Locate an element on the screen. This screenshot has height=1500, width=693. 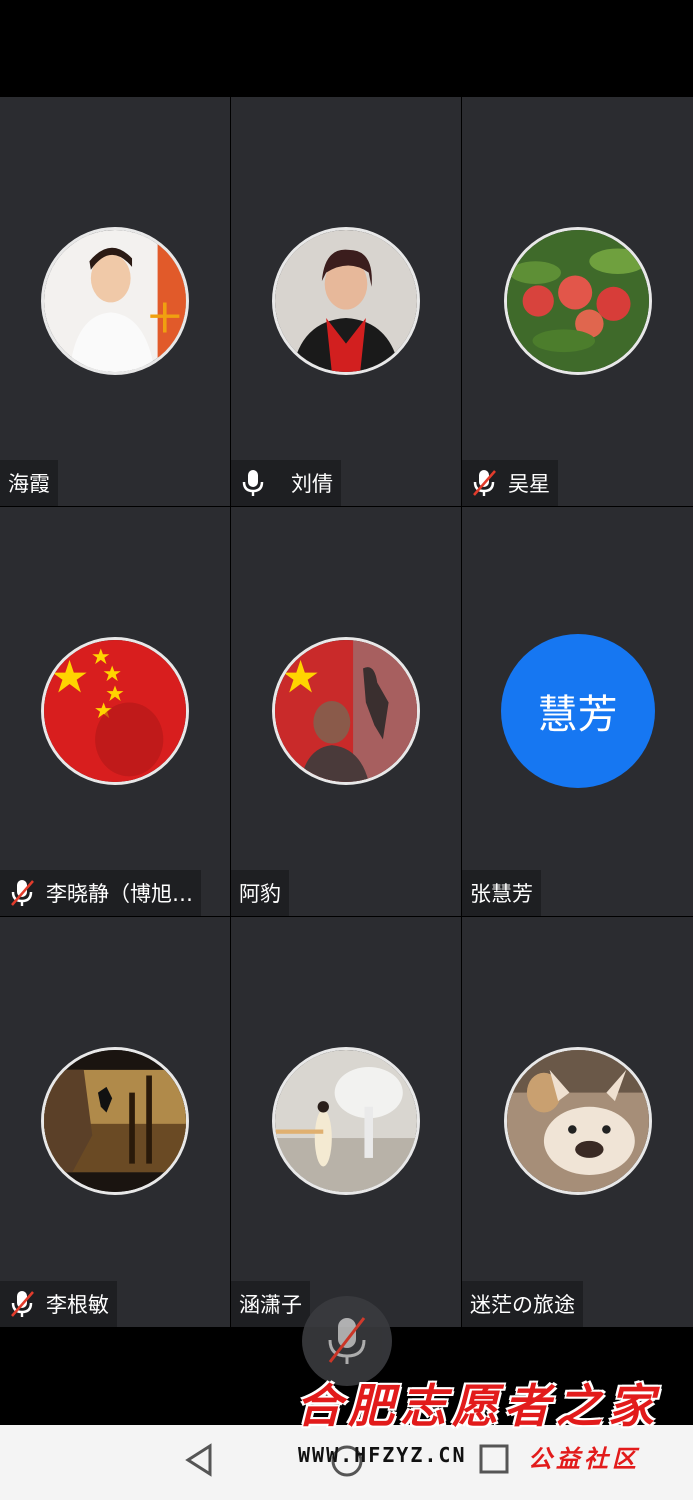
participant-tile: 刘倩 is located at coordinates (346, 301).